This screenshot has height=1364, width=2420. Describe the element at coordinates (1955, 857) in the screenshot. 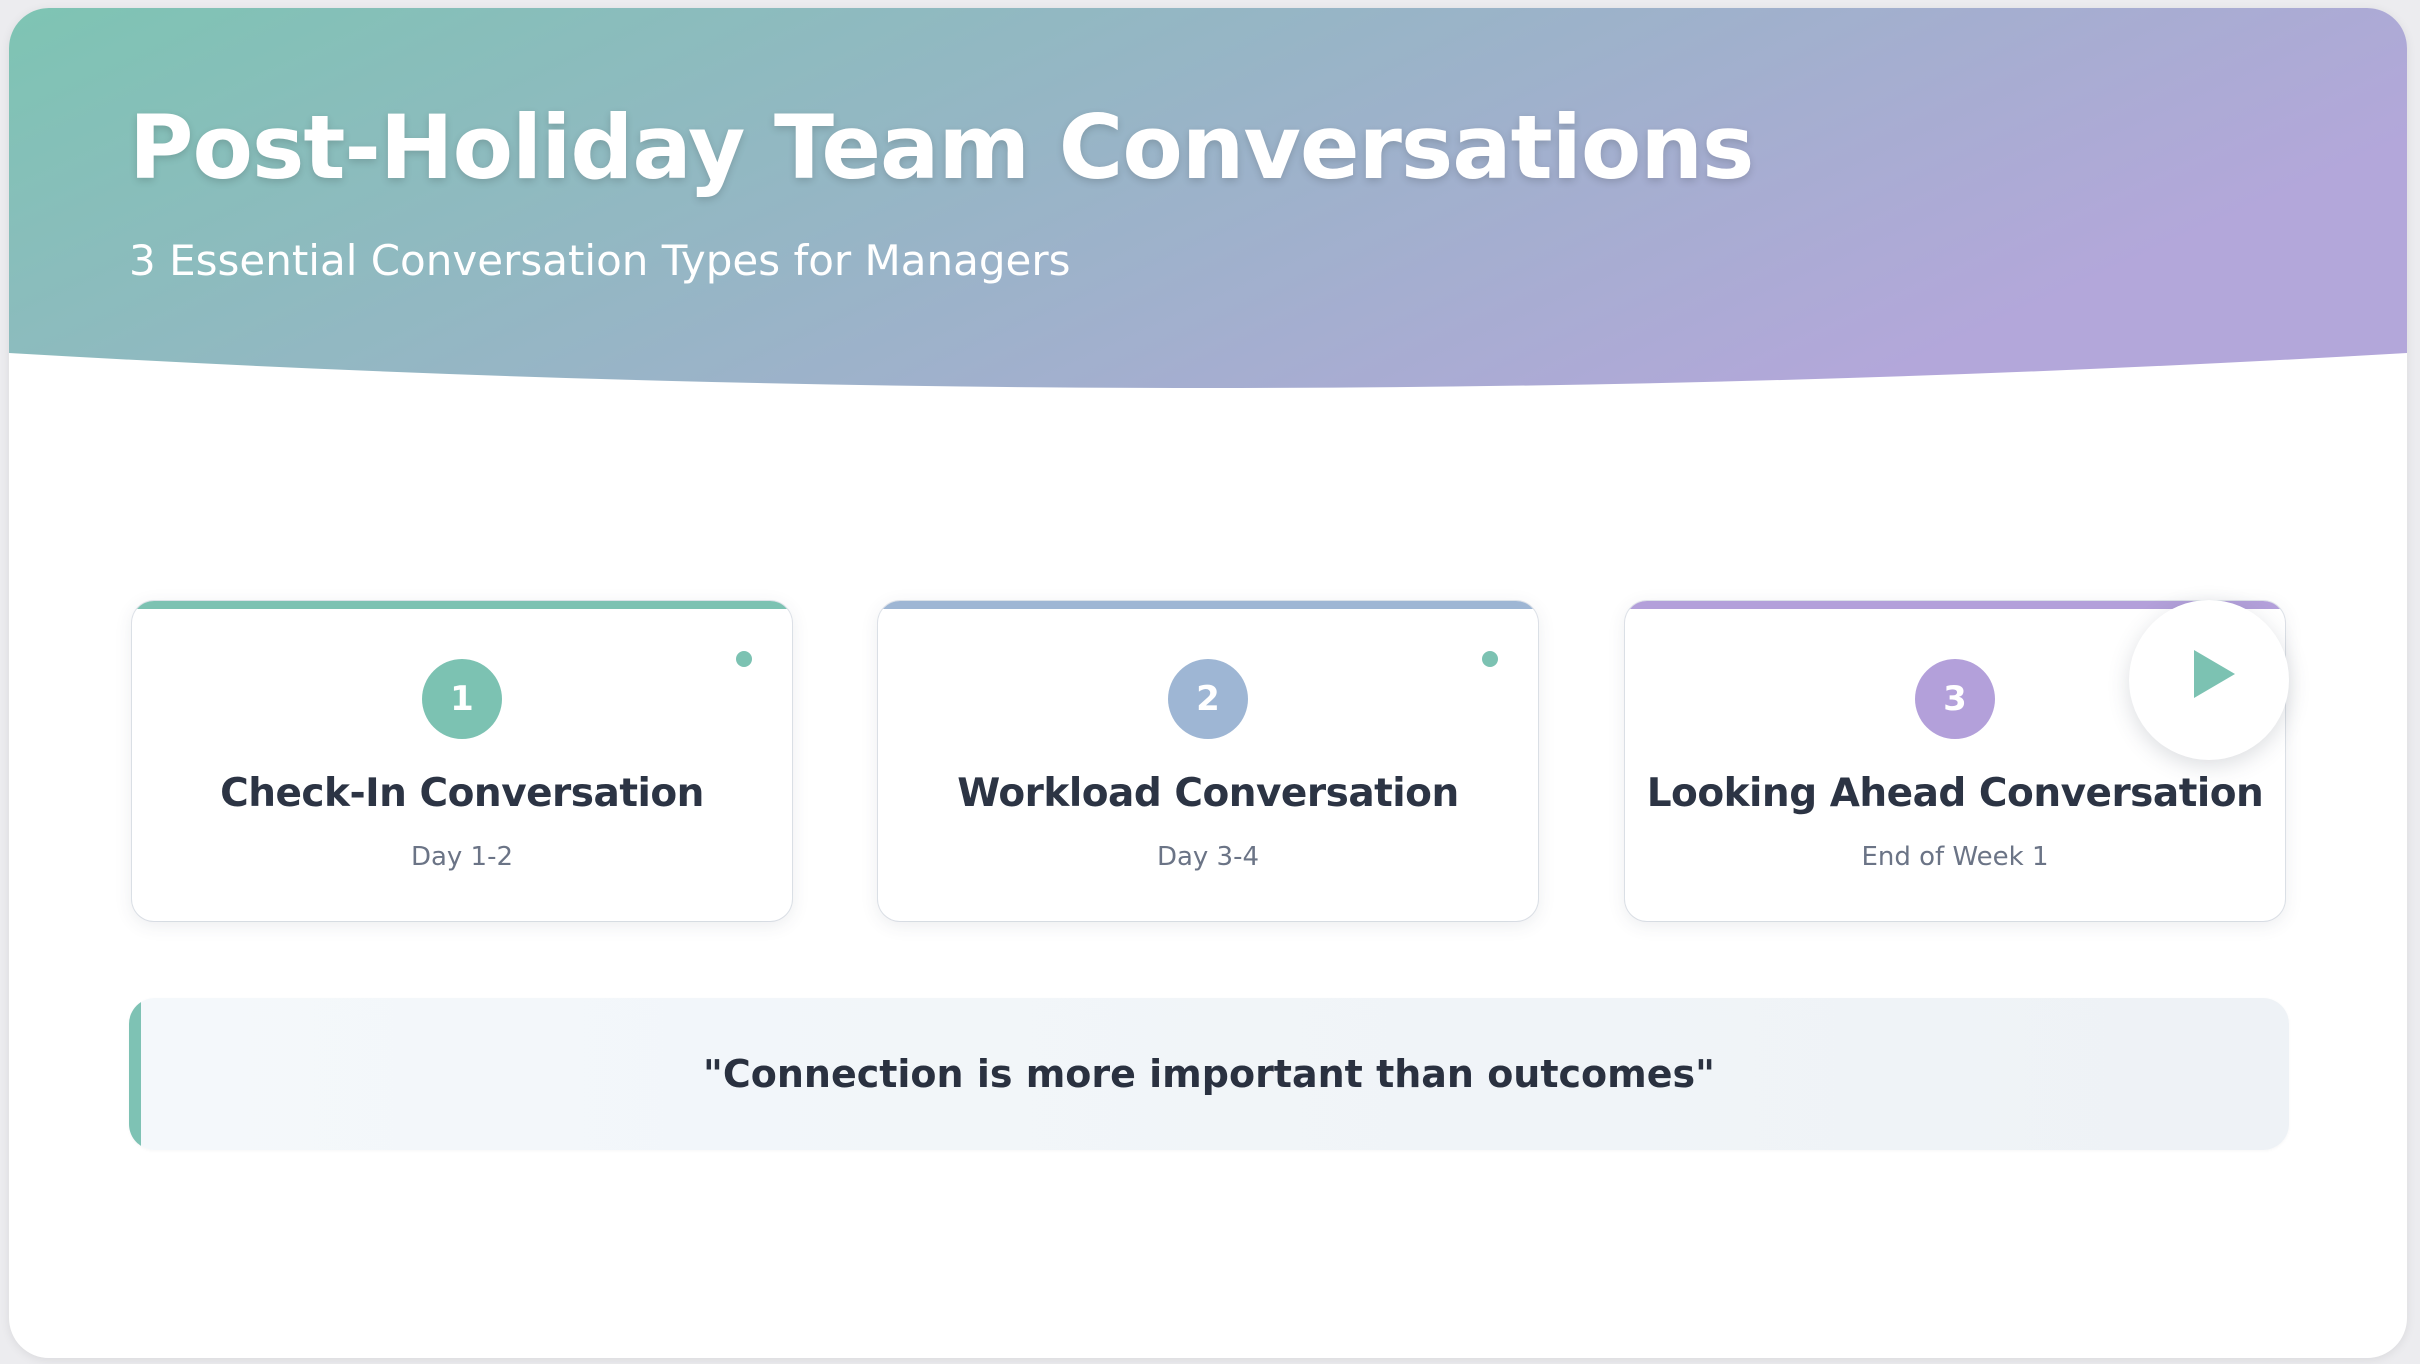

I see `card-timing: End of Week 1` at that location.